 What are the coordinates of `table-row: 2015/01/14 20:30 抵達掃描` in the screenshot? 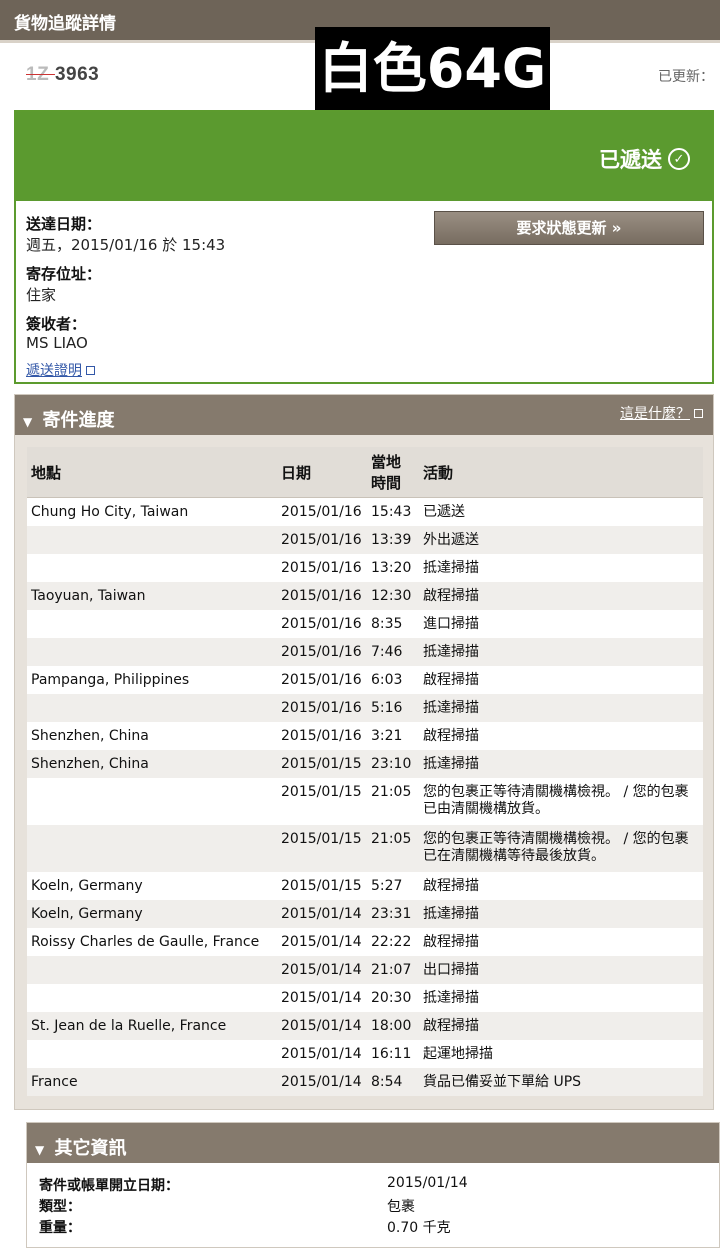 It's located at (365, 998).